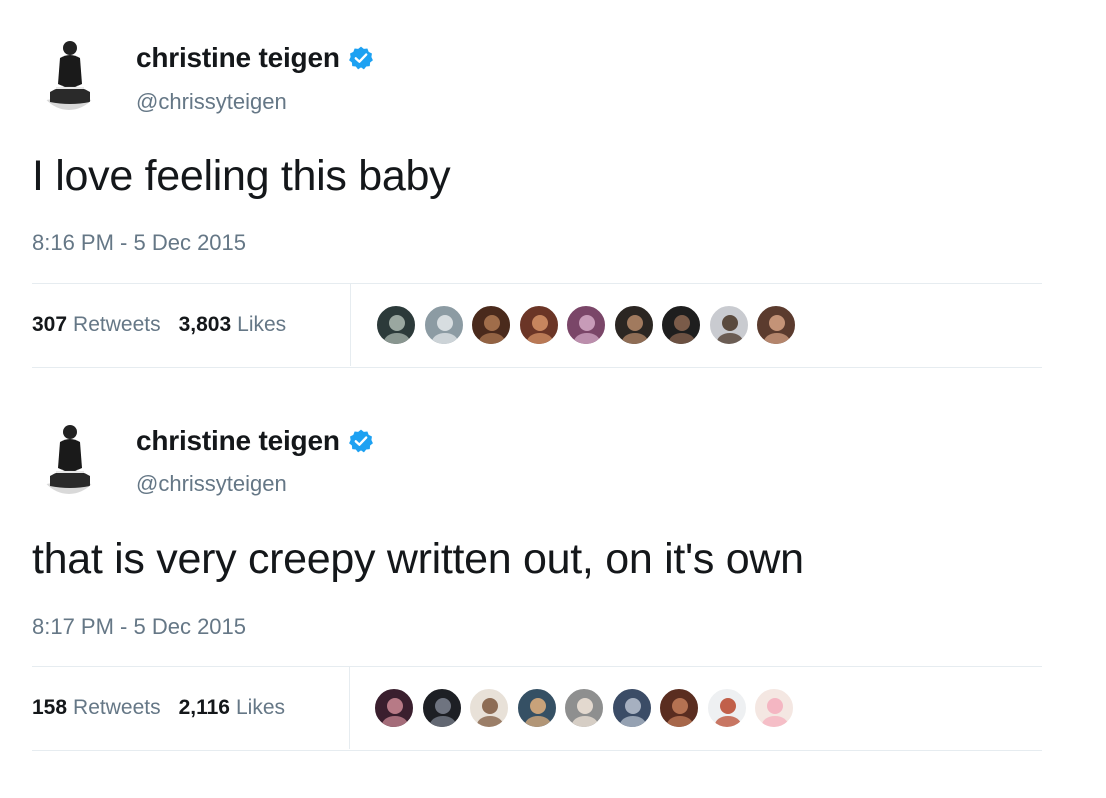 The width and height of the screenshot is (1106, 798). What do you see at coordinates (139, 627) in the screenshot?
I see `tweet-timestamp: 8:17 PM - 5 Dec 2015` at bounding box center [139, 627].